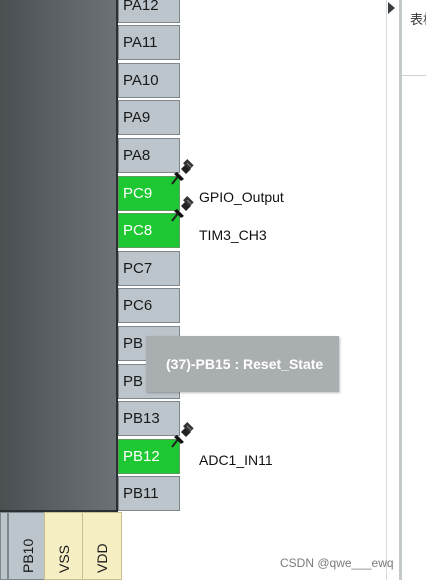 The width and height of the screenshot is (426, 580). What do you see at coordinates (149, 305) in the screenshot?
I see `pin-pc6: PC6` at bounding box center [149, 305].